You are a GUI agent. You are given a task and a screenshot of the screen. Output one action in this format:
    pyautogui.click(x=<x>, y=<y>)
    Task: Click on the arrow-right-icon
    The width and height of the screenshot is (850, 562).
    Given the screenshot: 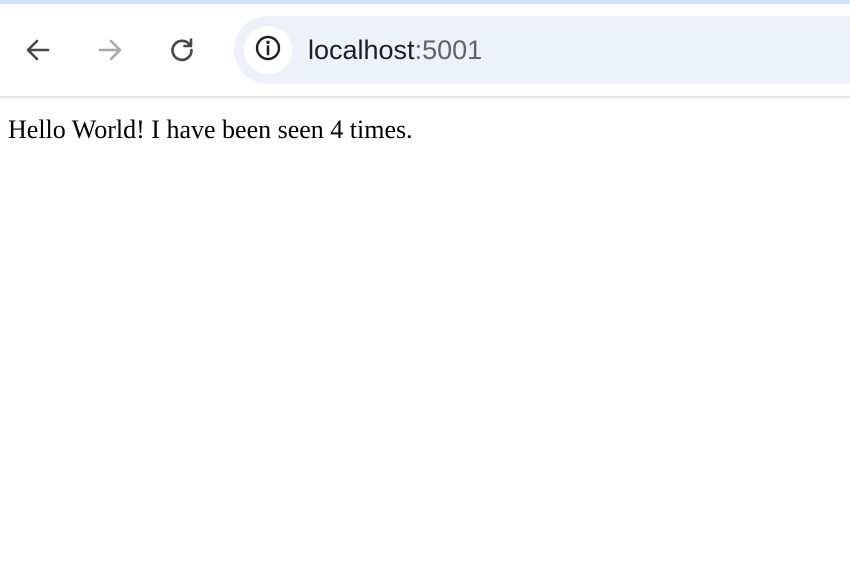 What is the action you would take?
    pyautogui.click(x=110, y=50)
    